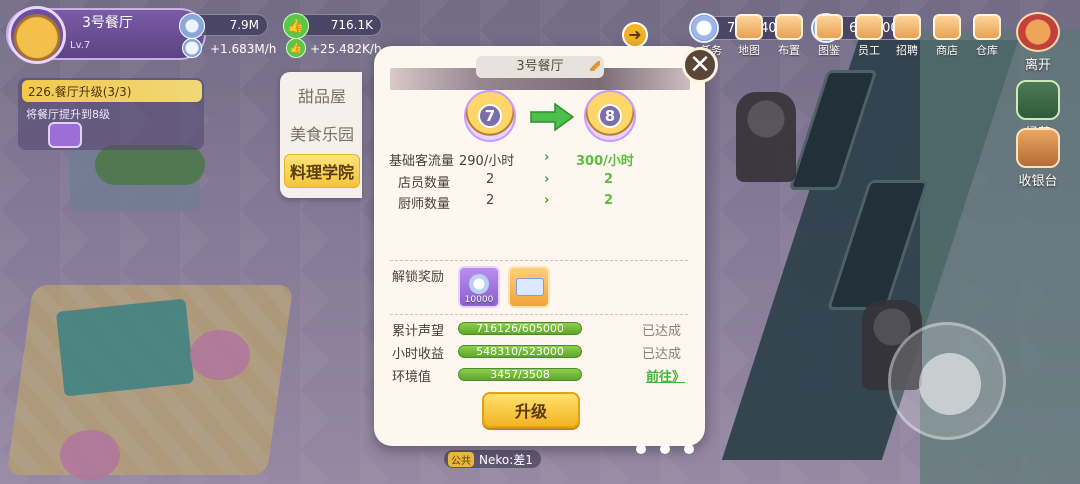  I want to click on pencil-icon, so click(595, 66).